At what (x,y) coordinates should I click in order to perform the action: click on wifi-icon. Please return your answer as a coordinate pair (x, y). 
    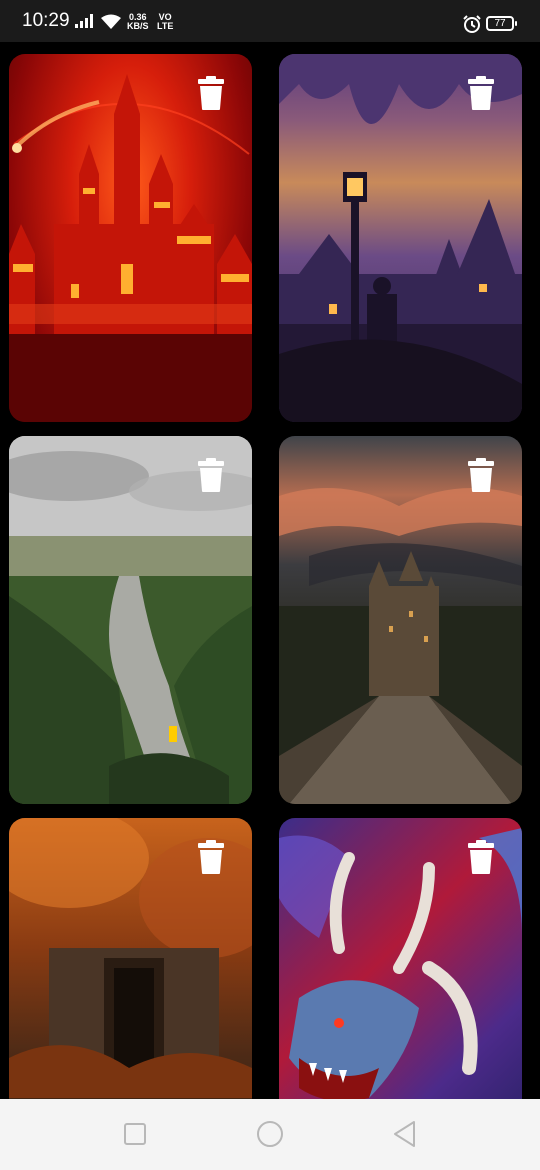
    Looking at the image, I should click on (111, 24).